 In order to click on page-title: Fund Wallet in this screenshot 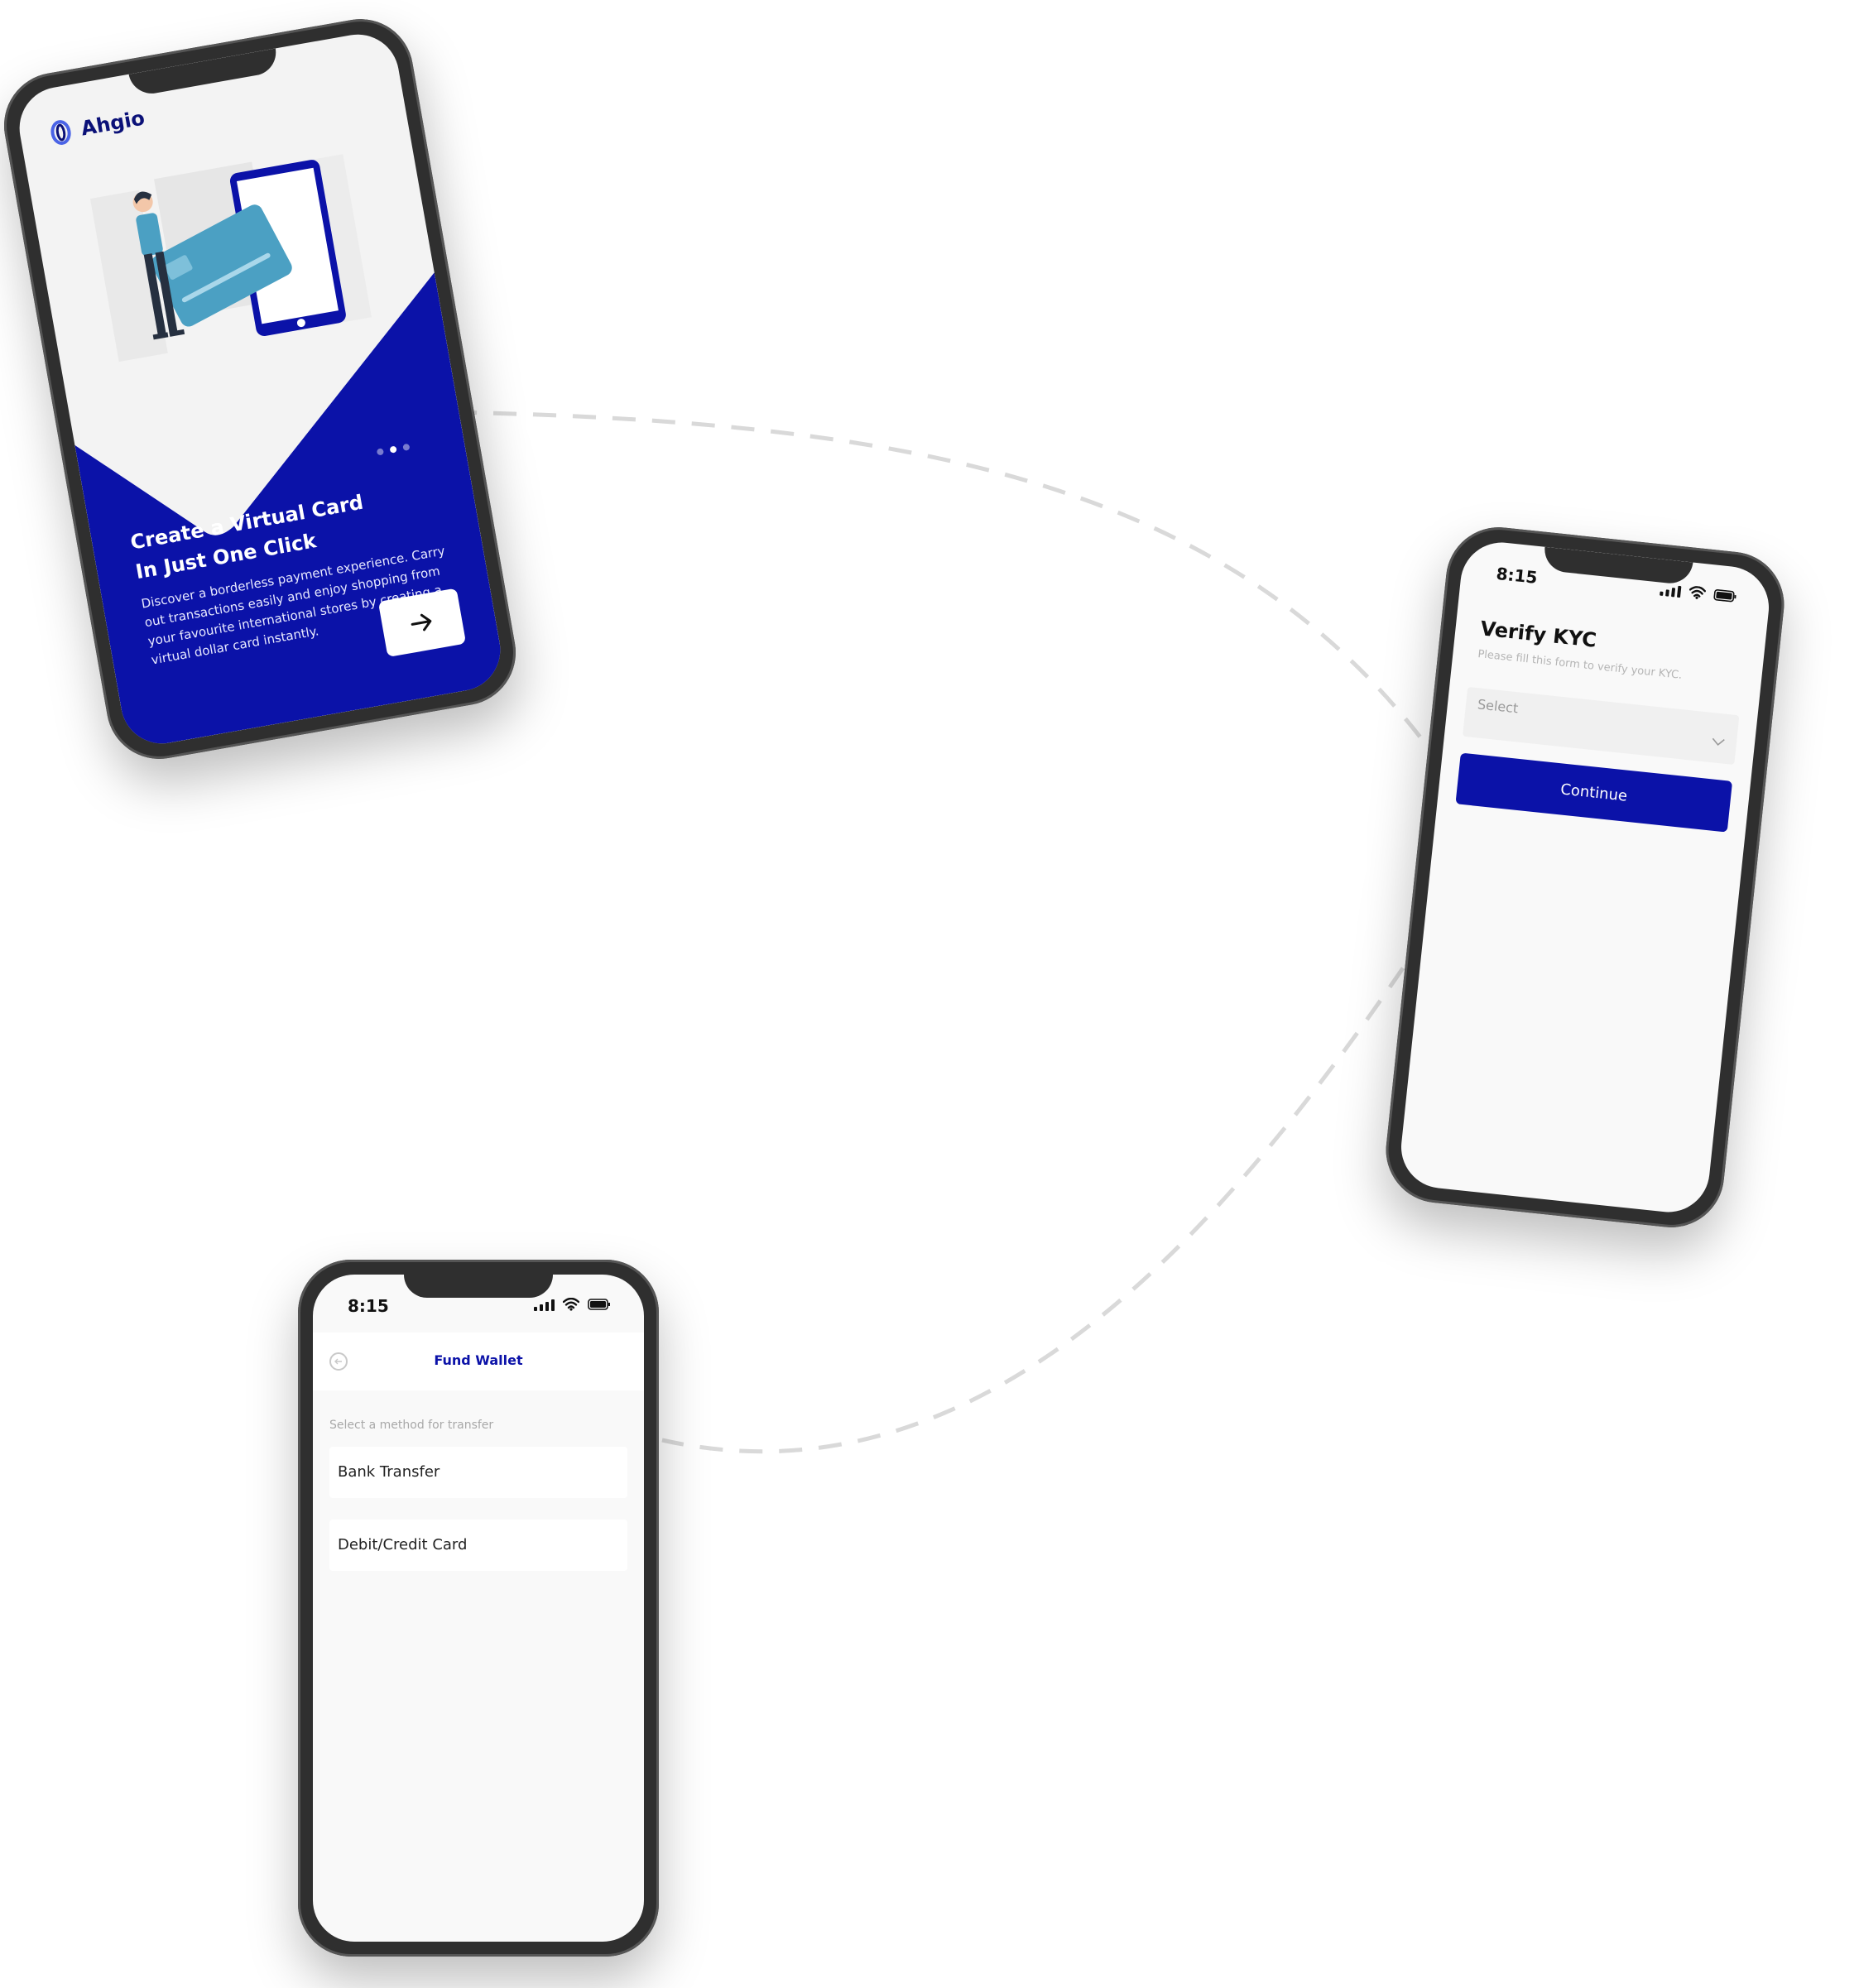, I will do `click(478, 1360)`.